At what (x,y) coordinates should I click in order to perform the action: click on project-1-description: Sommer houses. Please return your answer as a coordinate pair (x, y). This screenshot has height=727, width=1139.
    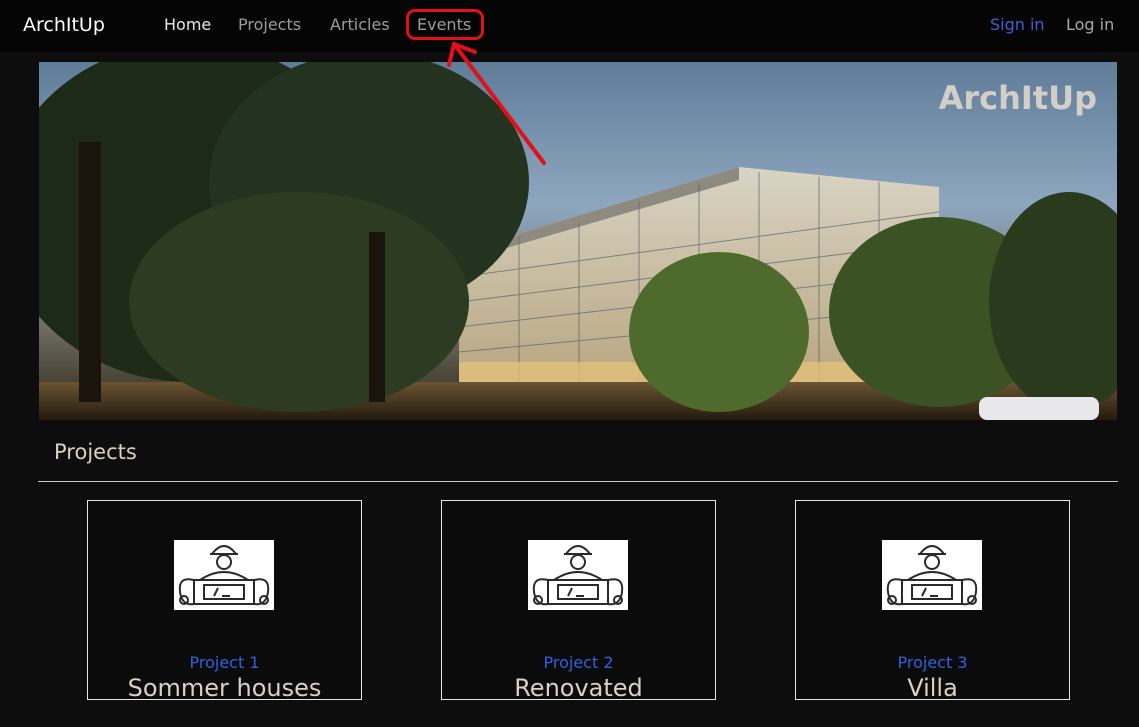
    Looking at the image, I should click on (224, 688).